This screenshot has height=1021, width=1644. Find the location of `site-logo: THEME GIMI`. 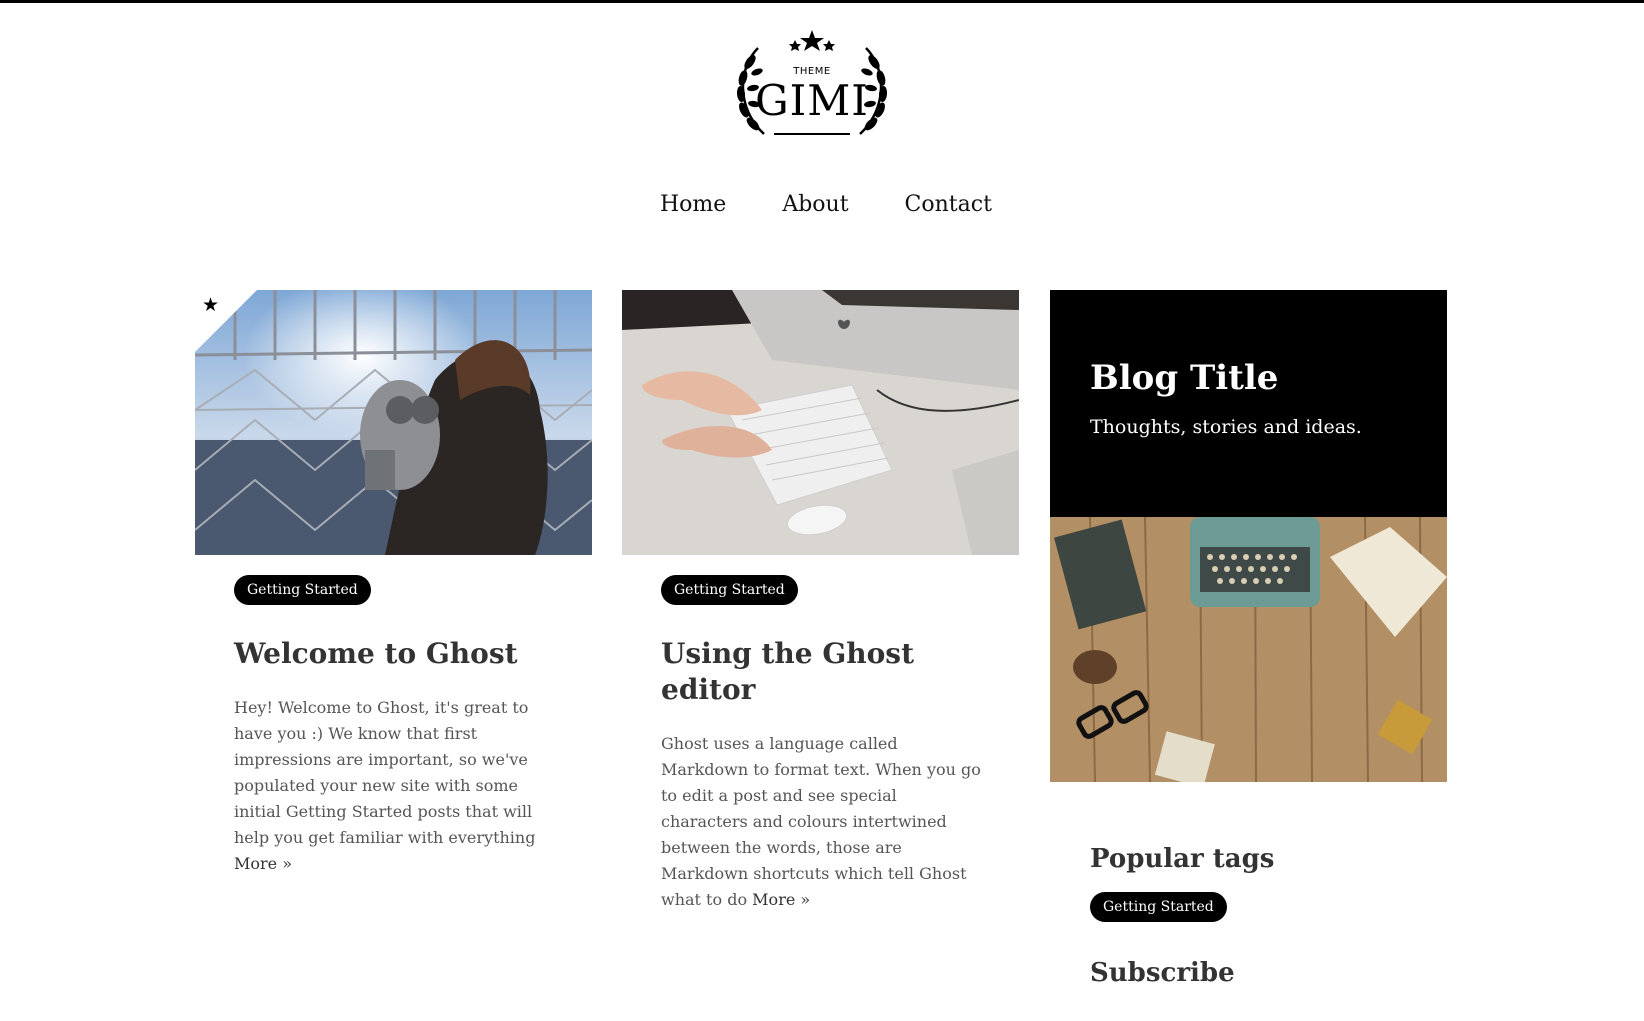

site-logo: THEME GIMI is located at coordinates (812, 87).